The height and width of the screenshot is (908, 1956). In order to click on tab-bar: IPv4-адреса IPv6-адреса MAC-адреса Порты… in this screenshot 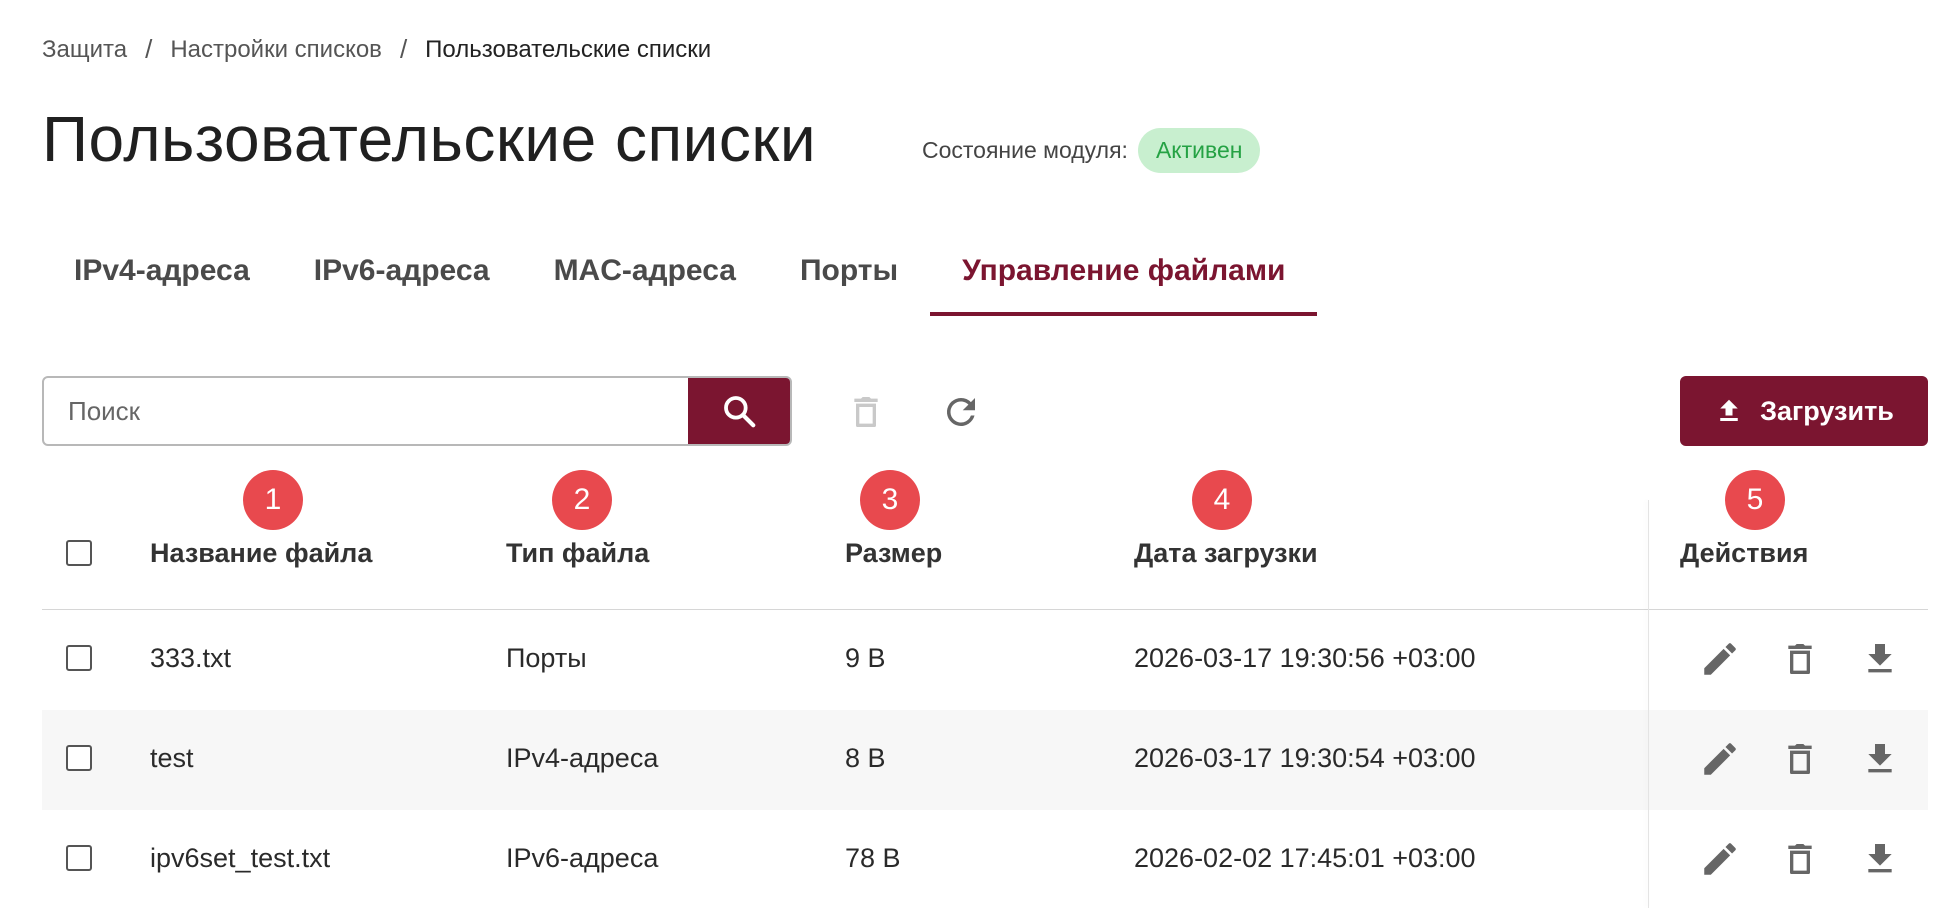, I will do `click(680, 276)`.